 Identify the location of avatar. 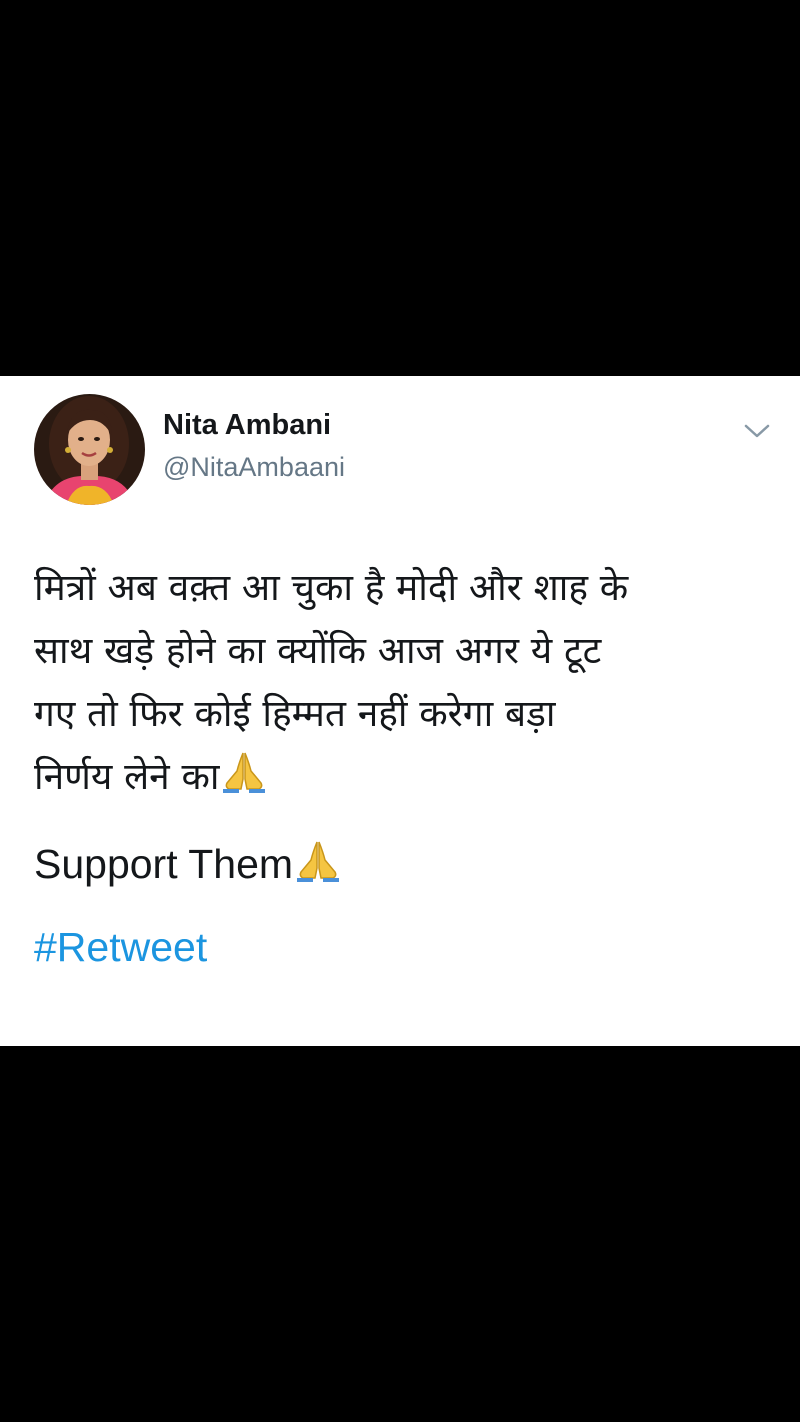
(89, 449).